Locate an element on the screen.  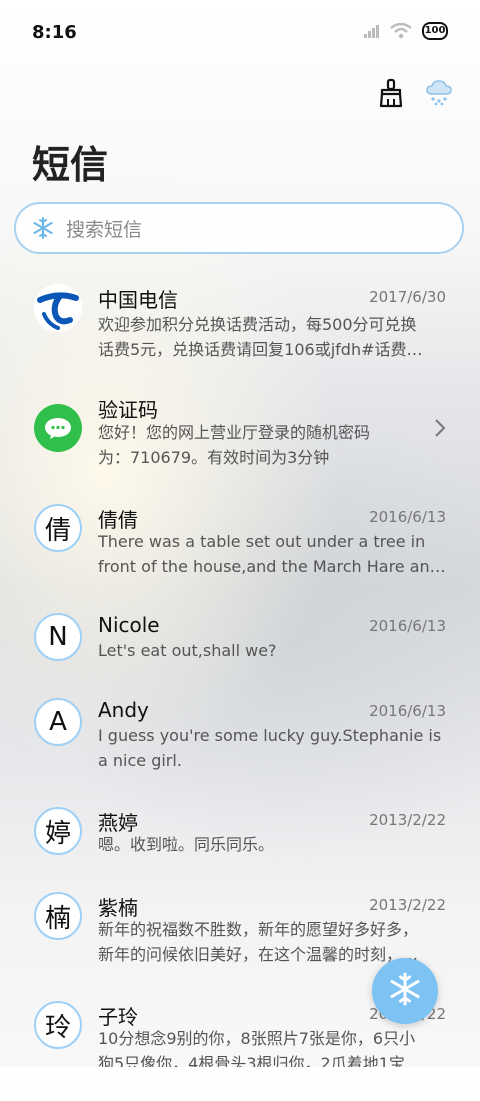
broom-icon is located at coordinates (391, 93).